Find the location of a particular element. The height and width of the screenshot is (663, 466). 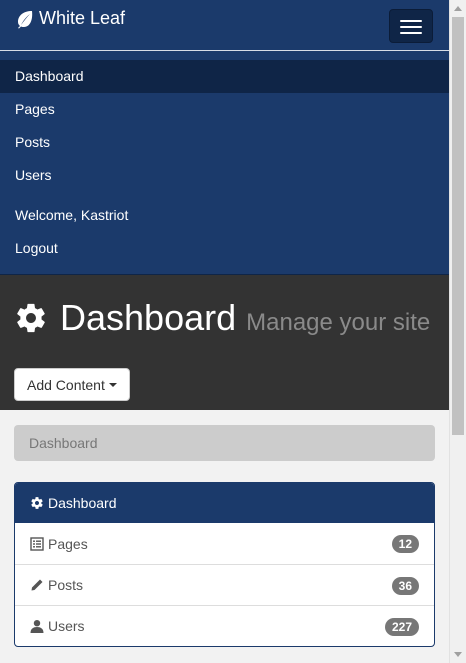

panel-heading-text: Dashboard is located at coordinates (82, 503).